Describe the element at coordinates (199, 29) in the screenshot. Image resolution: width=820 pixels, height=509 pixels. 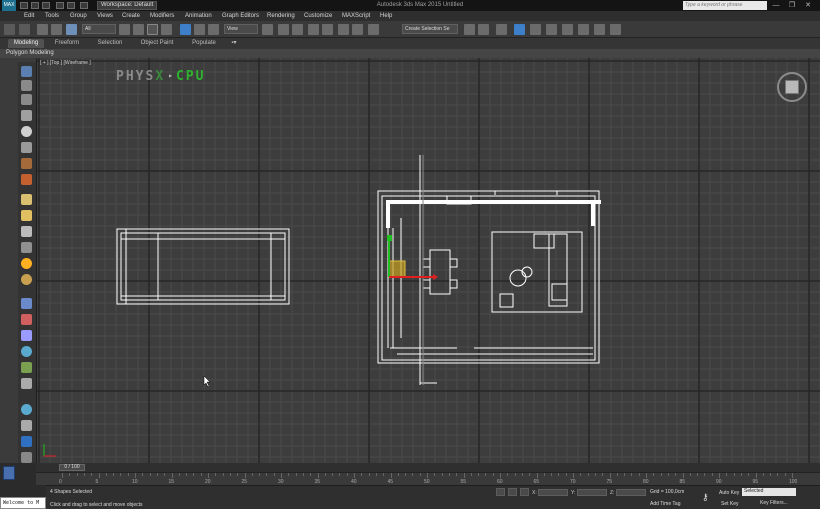
I see `select-and-rotate-icon` at that location.